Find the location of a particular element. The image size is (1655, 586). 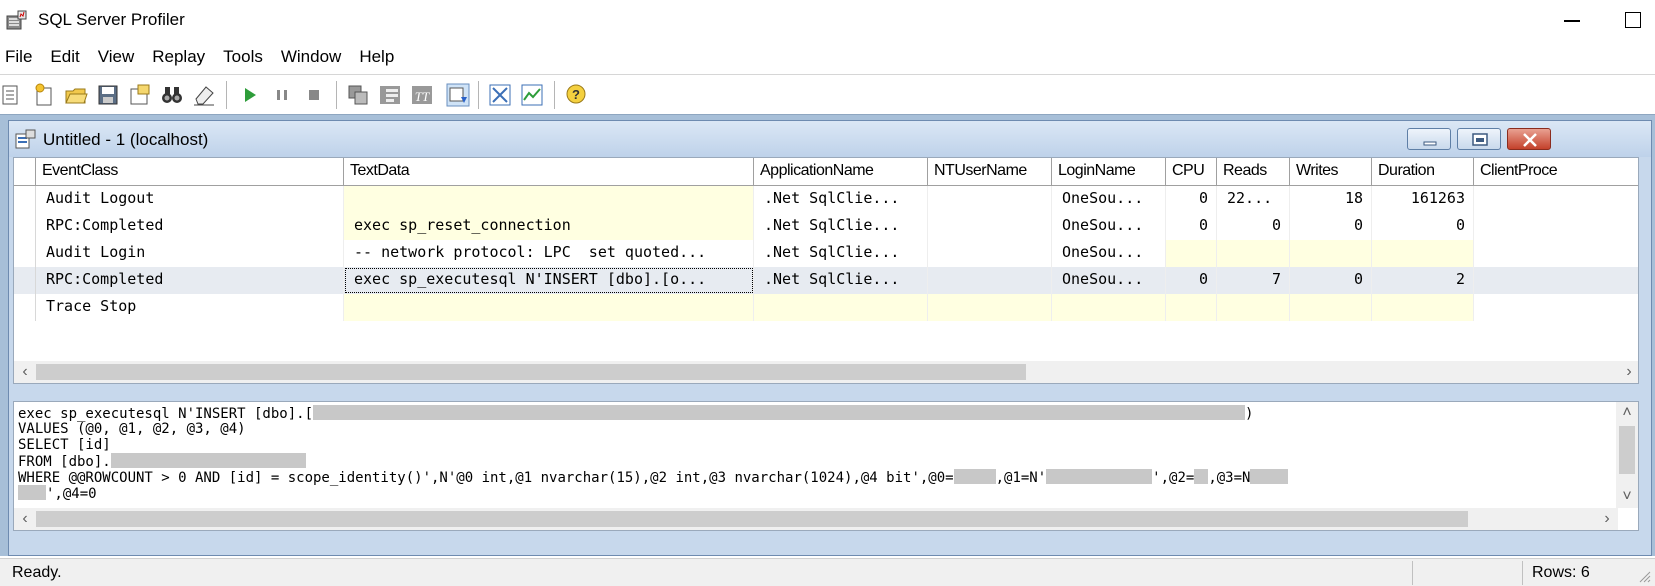

detail-line-4: FROM [dbo]. is located at coordinates (162, 461).